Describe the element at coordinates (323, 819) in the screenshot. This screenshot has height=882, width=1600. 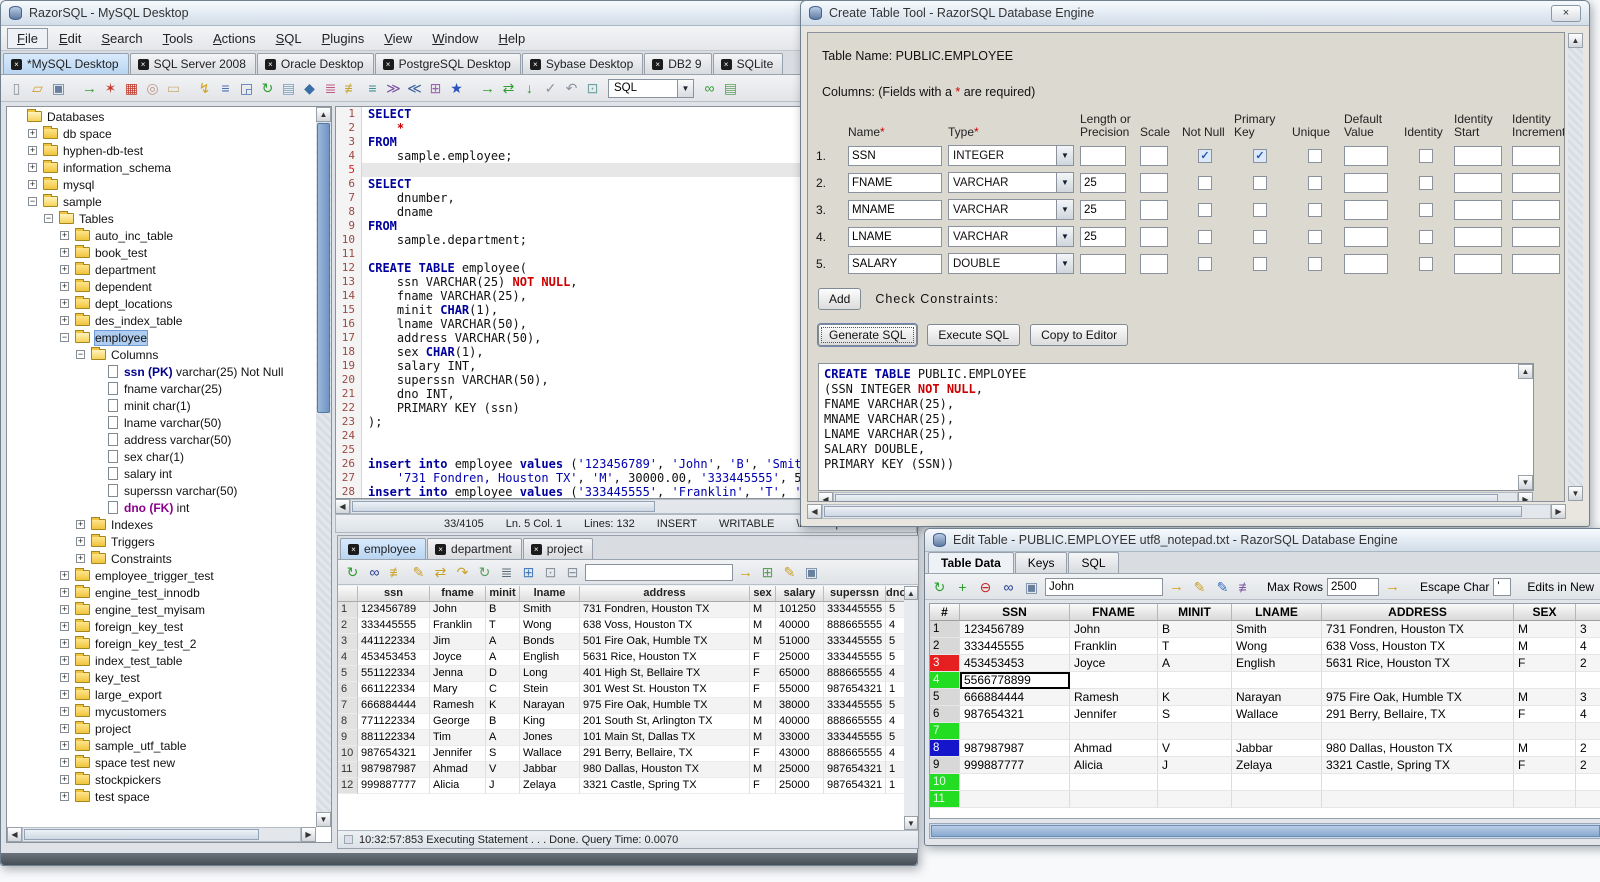
I see `tree-scroll-down-icon: ▼` at that location.